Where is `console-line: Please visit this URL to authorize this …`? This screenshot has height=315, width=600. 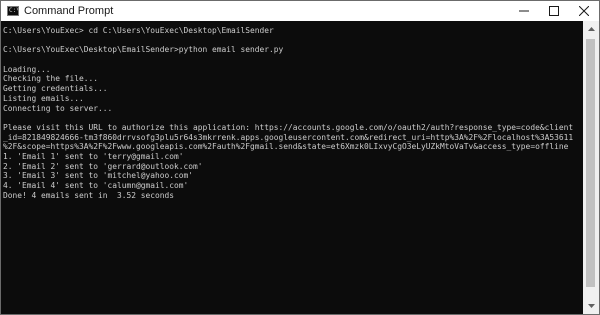 console-line: Please visit this URL to authorize this … is located at coordinates (288, 127).